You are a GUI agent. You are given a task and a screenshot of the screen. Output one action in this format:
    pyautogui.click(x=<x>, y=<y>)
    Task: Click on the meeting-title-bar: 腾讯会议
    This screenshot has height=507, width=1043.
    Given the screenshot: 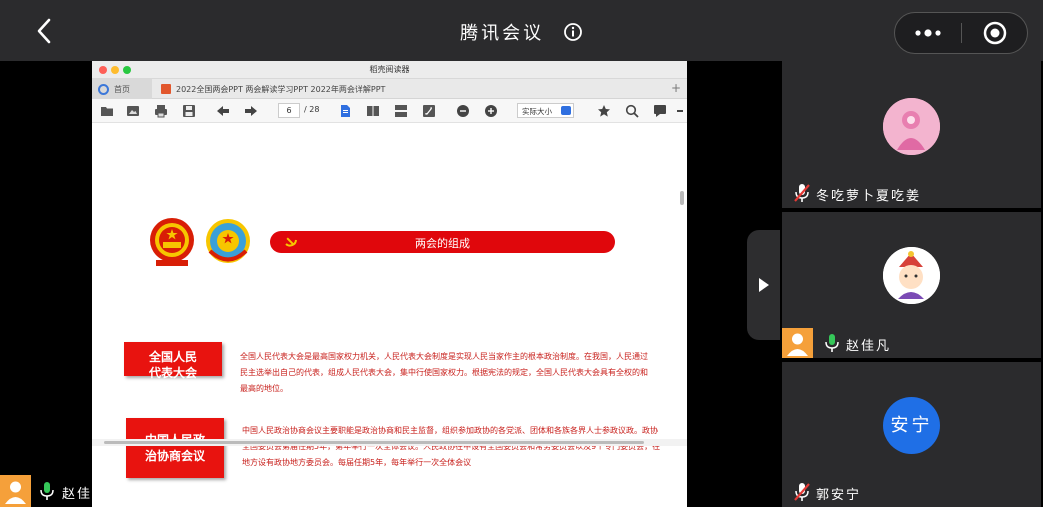 What is the action you would take?
    pyautogui.click(x=521, y=32)
    